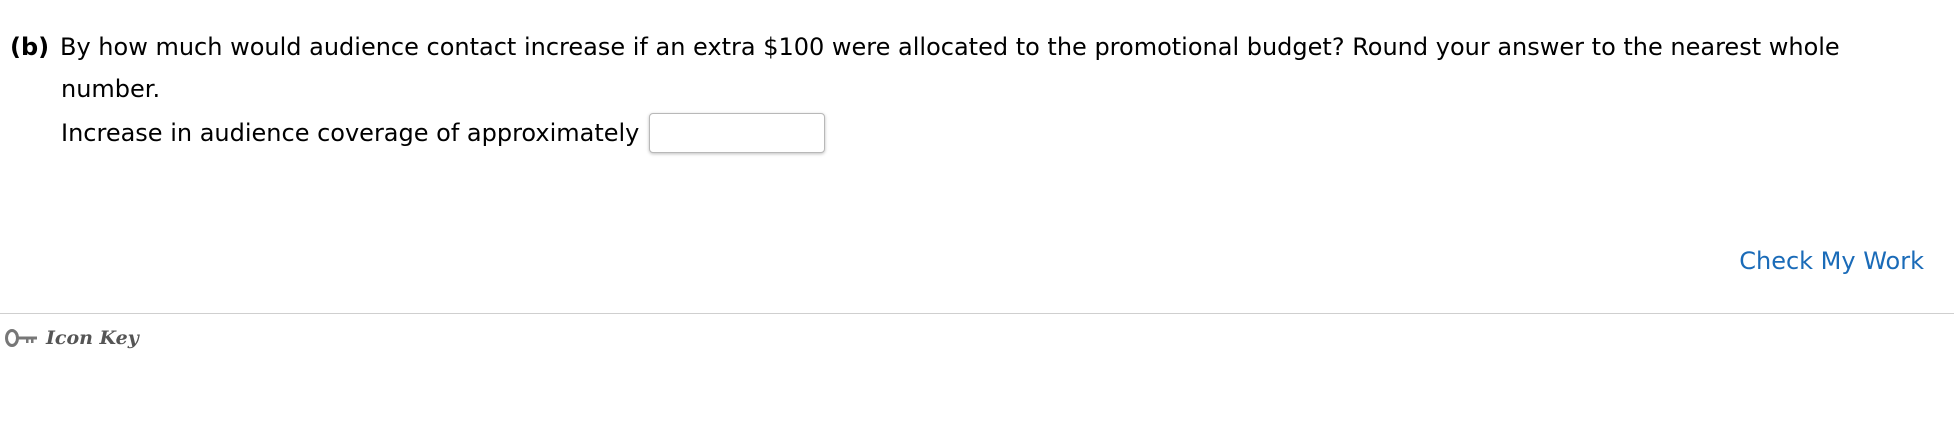  What do you see at coordinates (977, 313) in the screenshot?
I see `divider` at bounding box center [977, 313].